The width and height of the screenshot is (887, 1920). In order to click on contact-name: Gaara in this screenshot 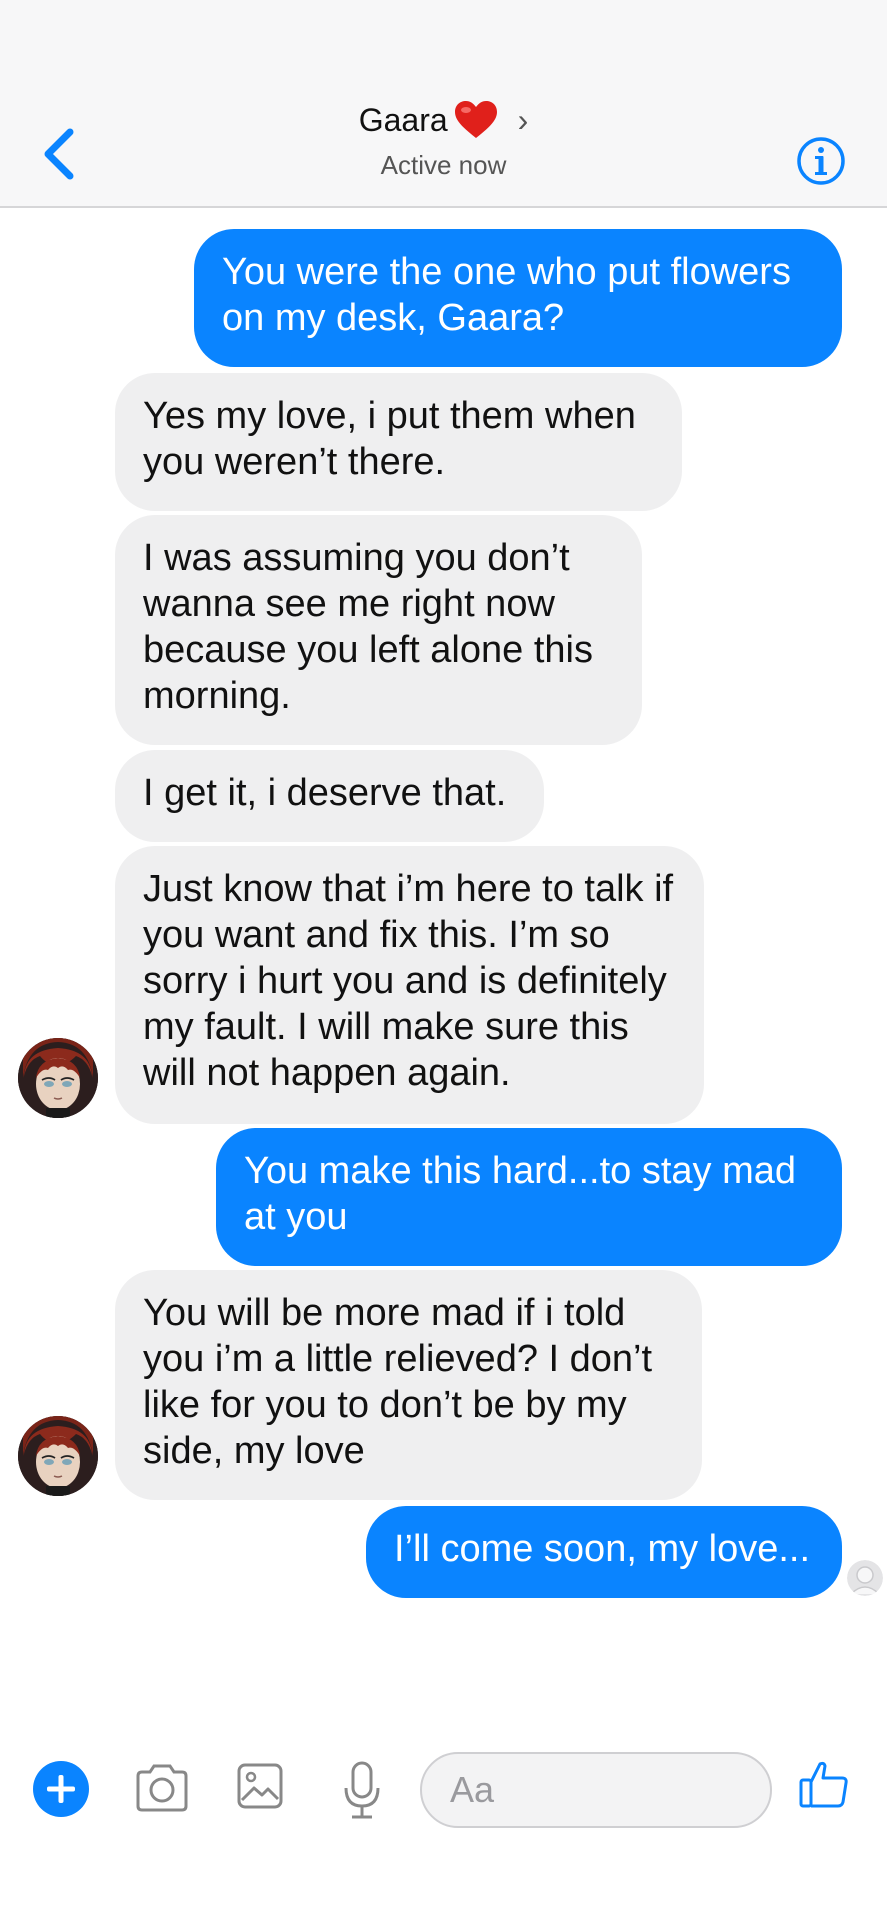, I will do `click(403, 119)`.